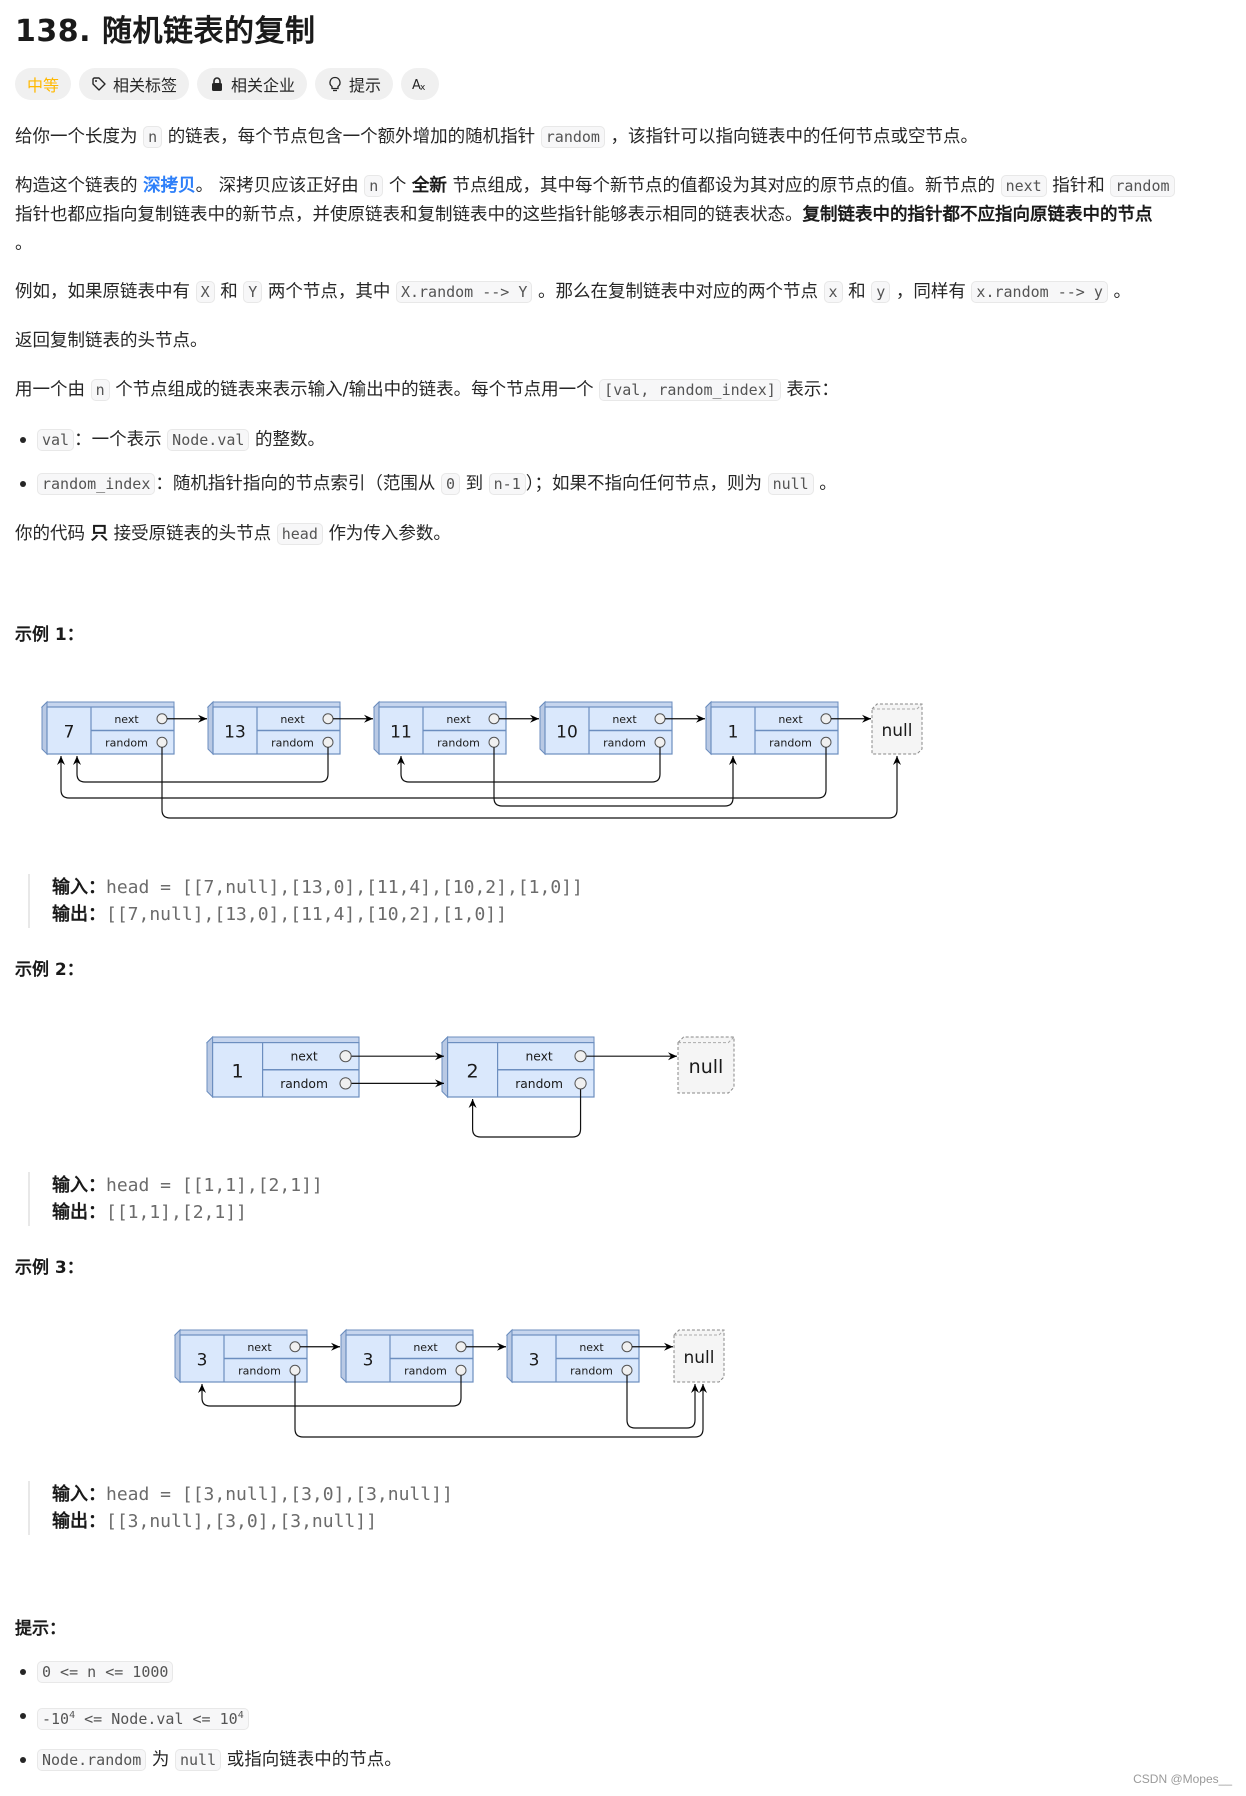 Image resolution: width=1246 pixels, height=1796 pixels. What do you see at coordinates (643, 484) in the screenshot?
I see `text: ）；如果不指向任何节点，则为` at bounding box center [643, 484].